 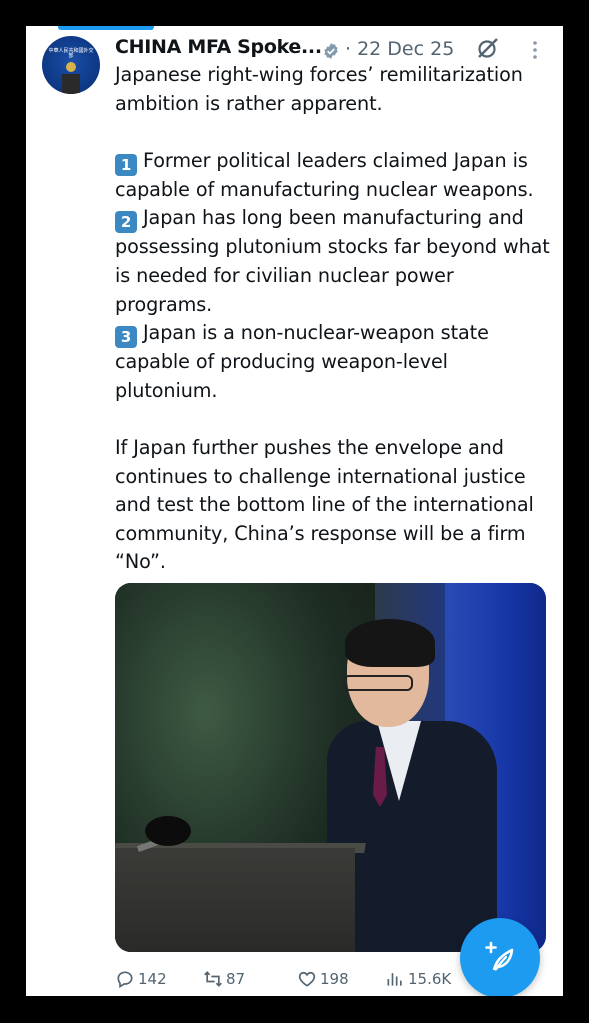 What do you see at coordinates (126, 337) in the screenshot?
I see `keycap-3-icon: 3` at bounding box center [126, 337].